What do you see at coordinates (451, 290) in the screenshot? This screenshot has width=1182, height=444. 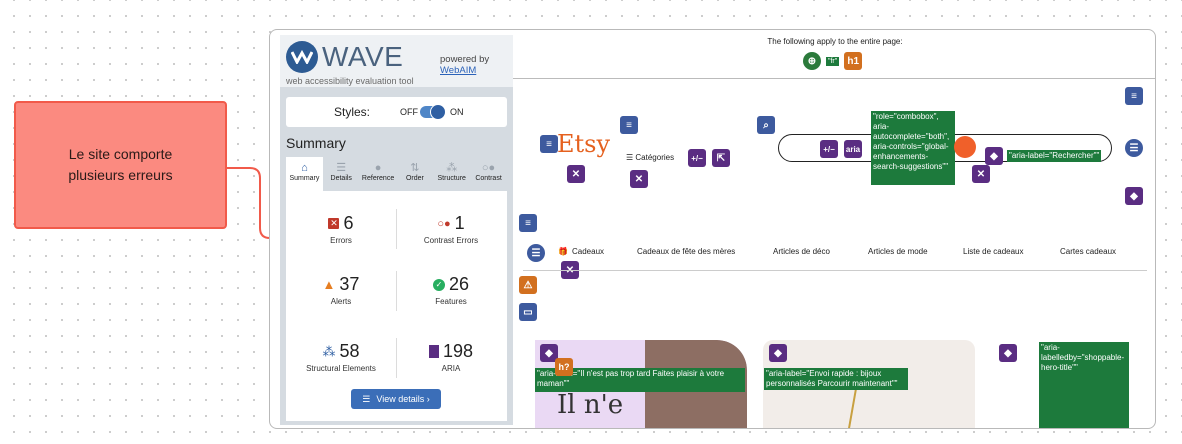 I see `features-stat: ✓ 26 Features` at bounding box center [451, 290].